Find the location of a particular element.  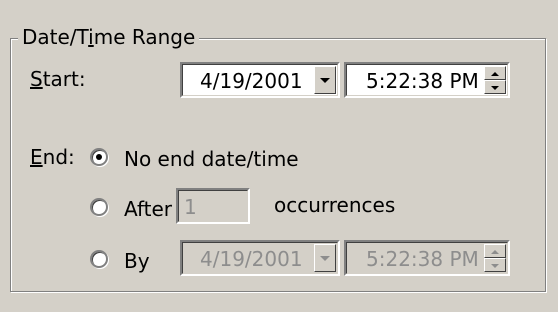

occurrences-label: occurrences is located at coordinates (335, 205).